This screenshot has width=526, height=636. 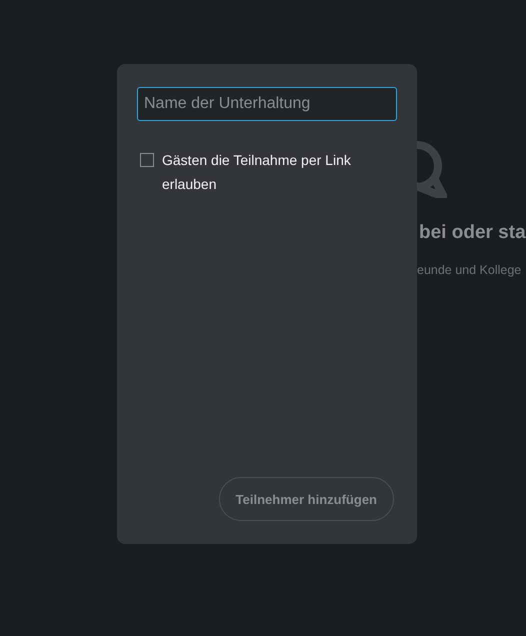 What do you see at coordinates (267, 104) in the screenshot?
I see `conversation-name-field: Name der Unterhaltung` at bounding box center [267, 104].